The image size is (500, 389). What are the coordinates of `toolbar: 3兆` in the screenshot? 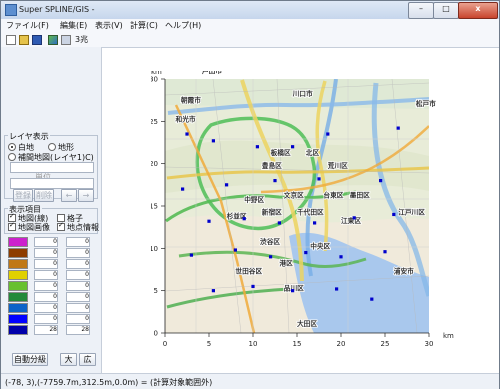 It's located at (250, 40).